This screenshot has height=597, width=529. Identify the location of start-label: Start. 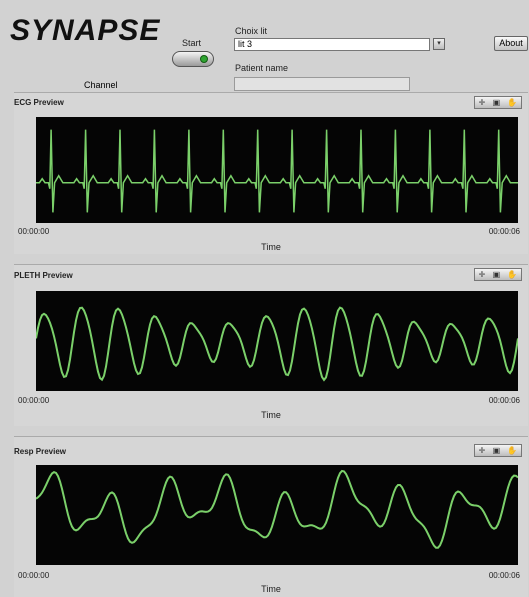
(192, 43).